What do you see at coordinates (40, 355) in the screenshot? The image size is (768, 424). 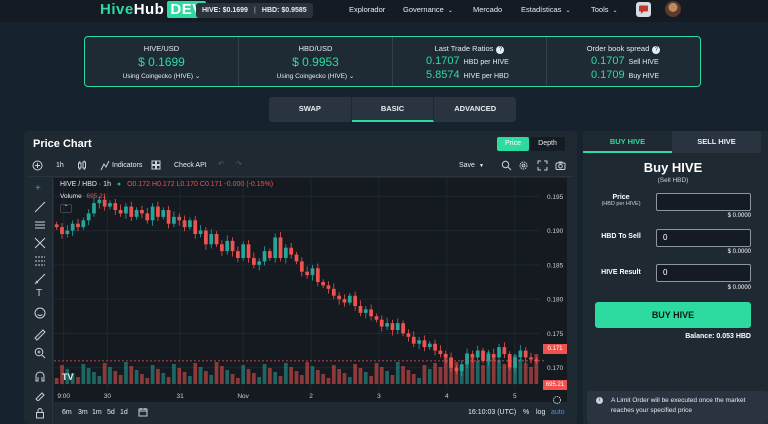 I see `zoom-in-icon` at bounding box center [40, 355].